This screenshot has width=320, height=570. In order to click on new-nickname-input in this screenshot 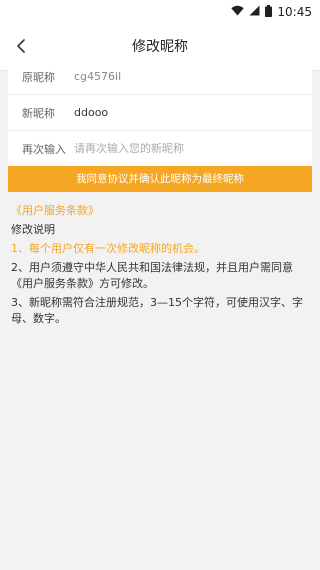, I will do `click(193, 112)`.